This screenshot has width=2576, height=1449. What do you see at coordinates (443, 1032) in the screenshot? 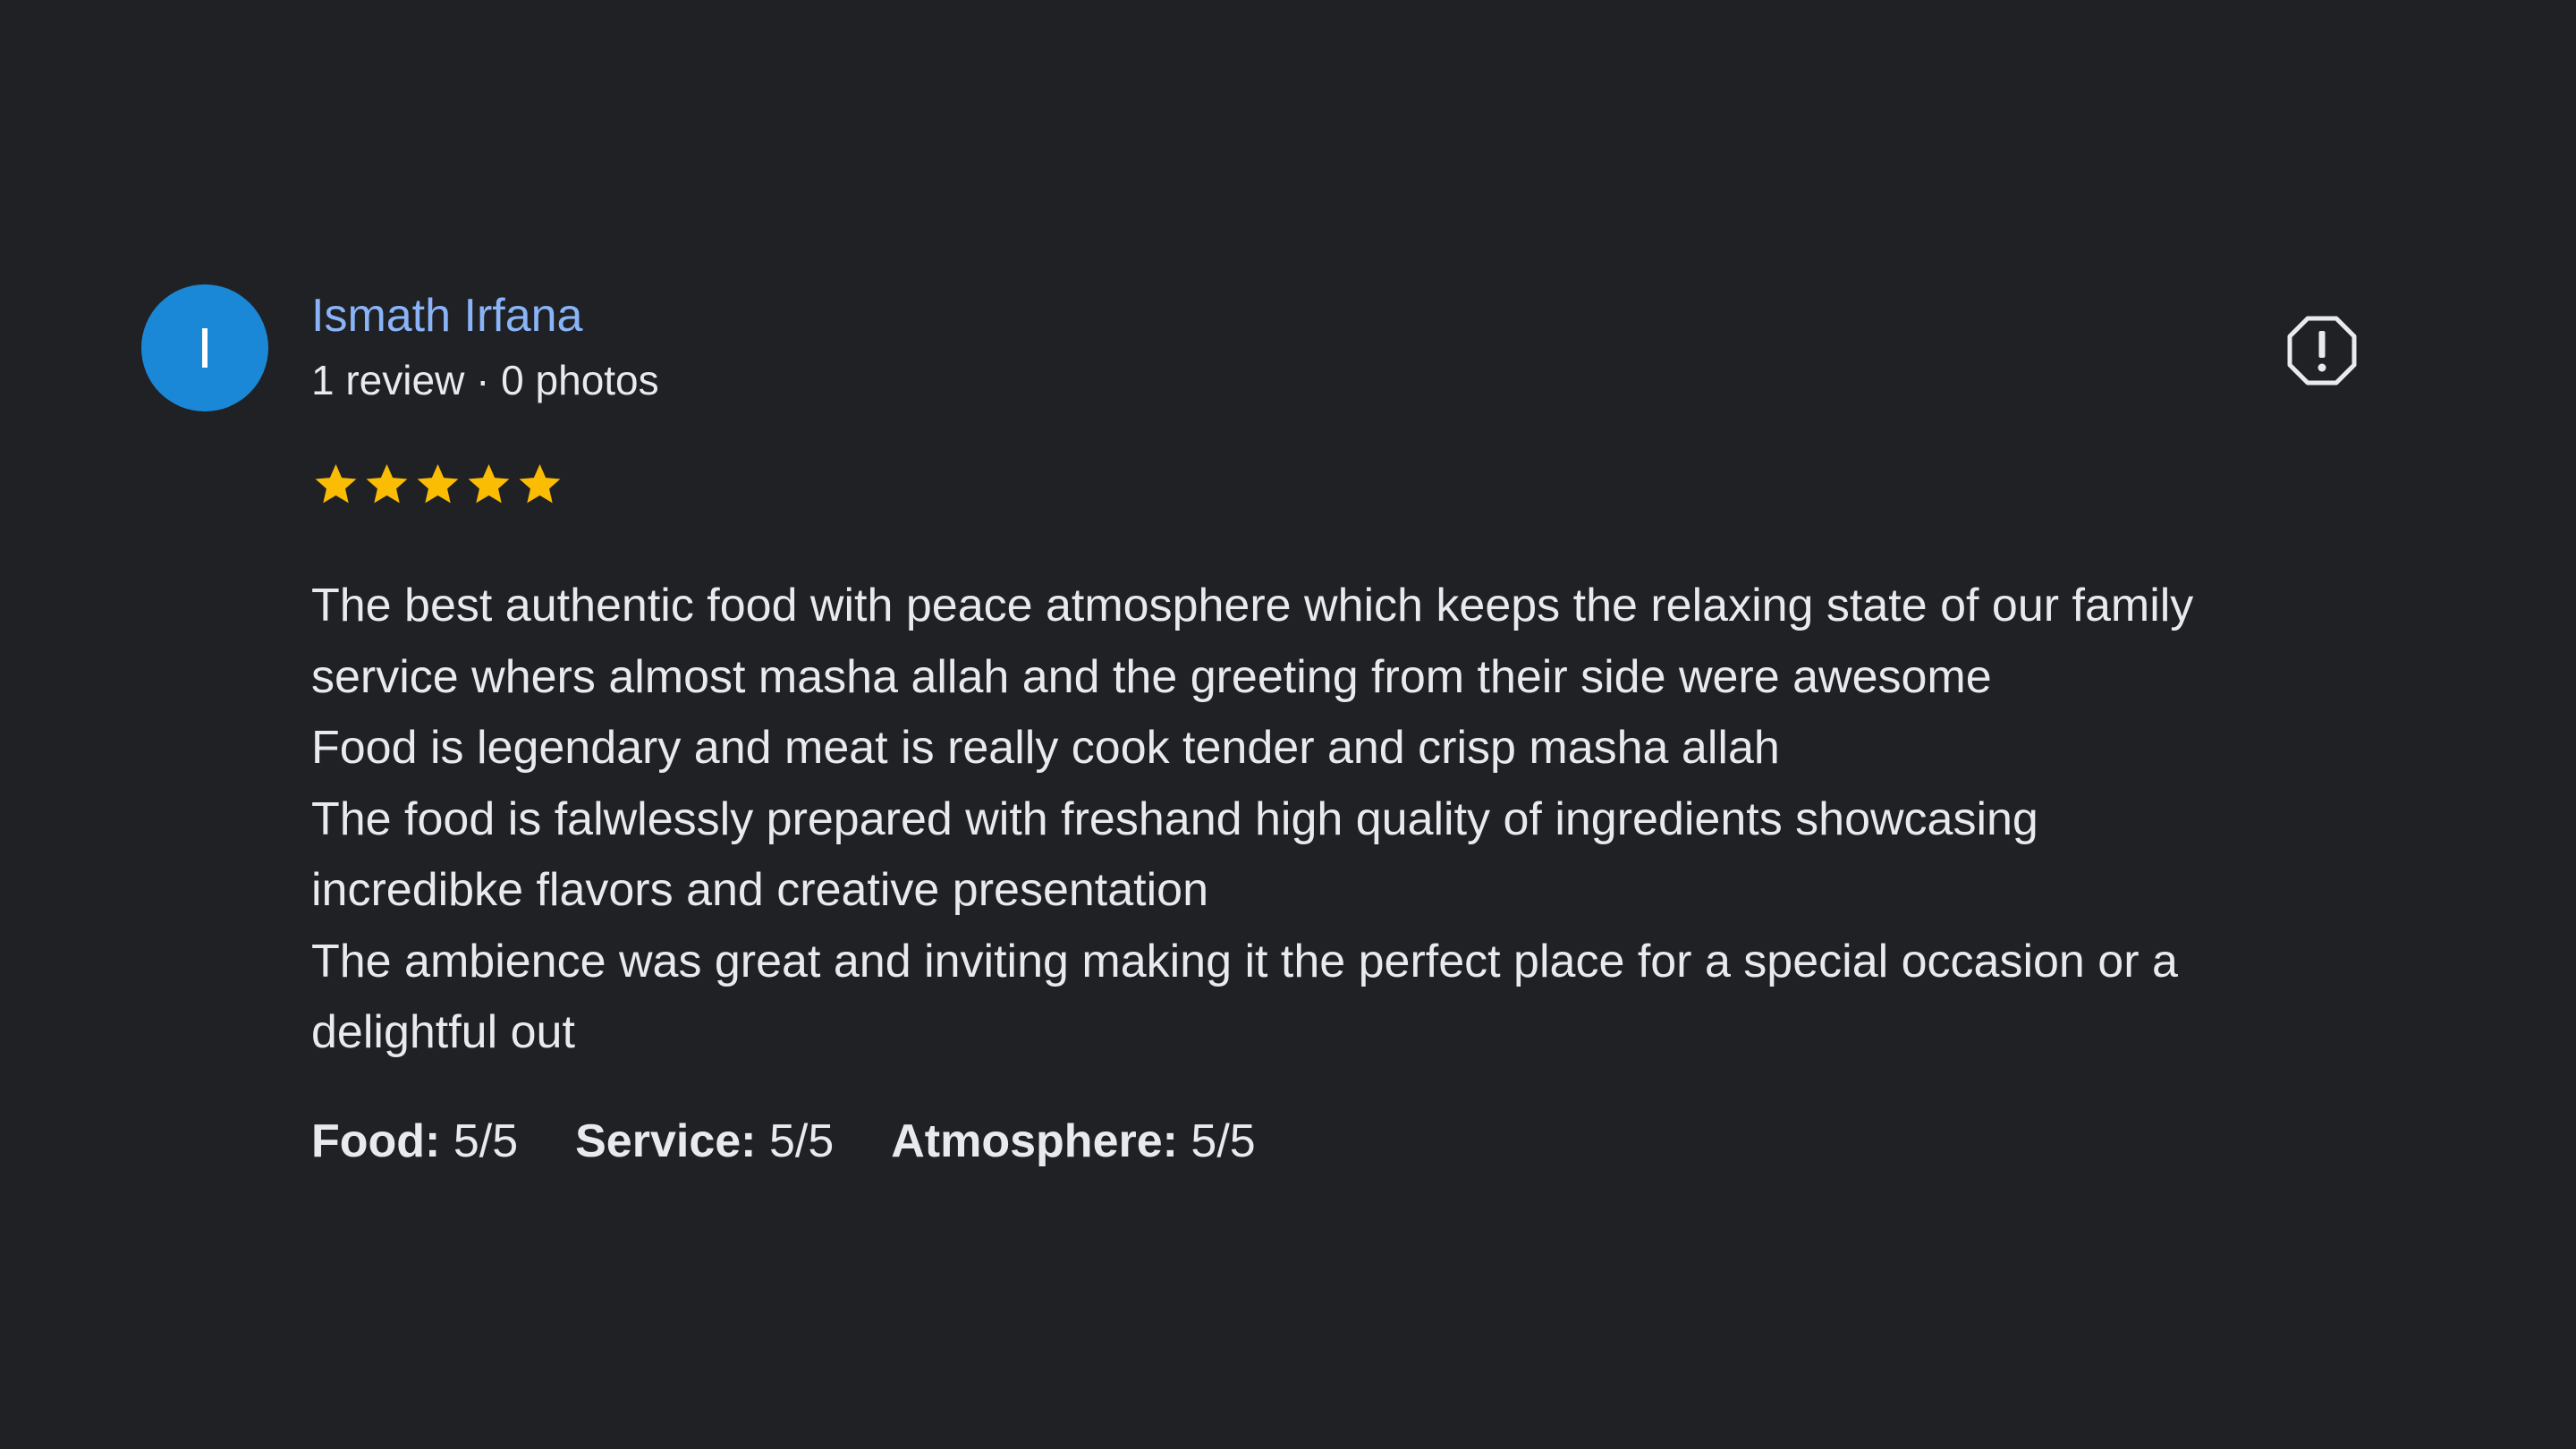
I see `review-text-line: delightful out` at bounding box center [443, 1032].